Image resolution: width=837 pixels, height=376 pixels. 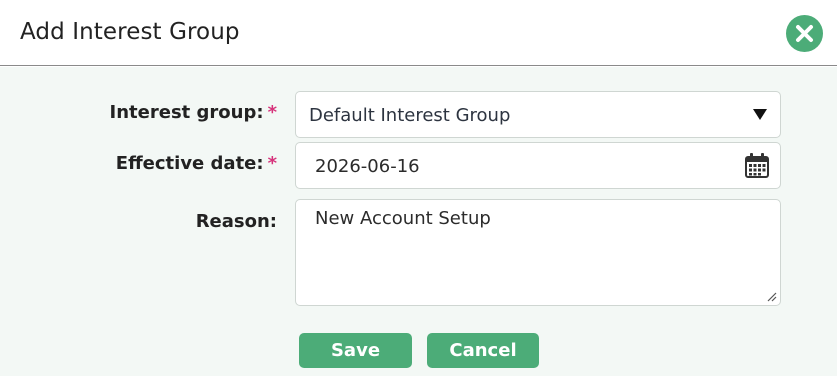 What do you see at coordinates (189, 163) in the screenshot?
I see `effective-date-label-text: Effective date:` at bounding box center [189, 163].